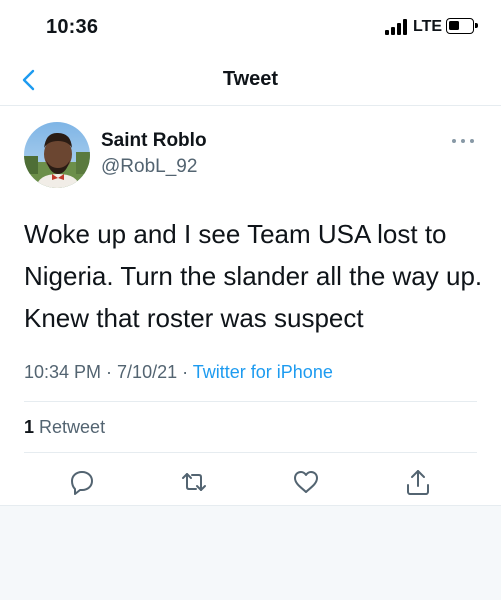  I want to click on retweet-stats: 1 Retweet, so click(64, 427).